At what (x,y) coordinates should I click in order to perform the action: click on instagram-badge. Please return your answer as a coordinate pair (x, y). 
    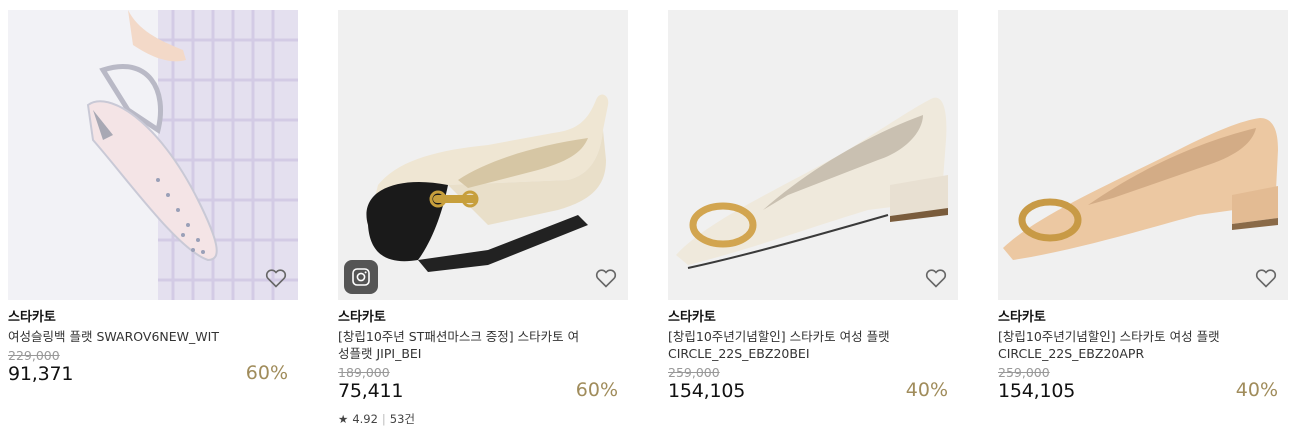
    Looking at the image, I should click on (361, 277).